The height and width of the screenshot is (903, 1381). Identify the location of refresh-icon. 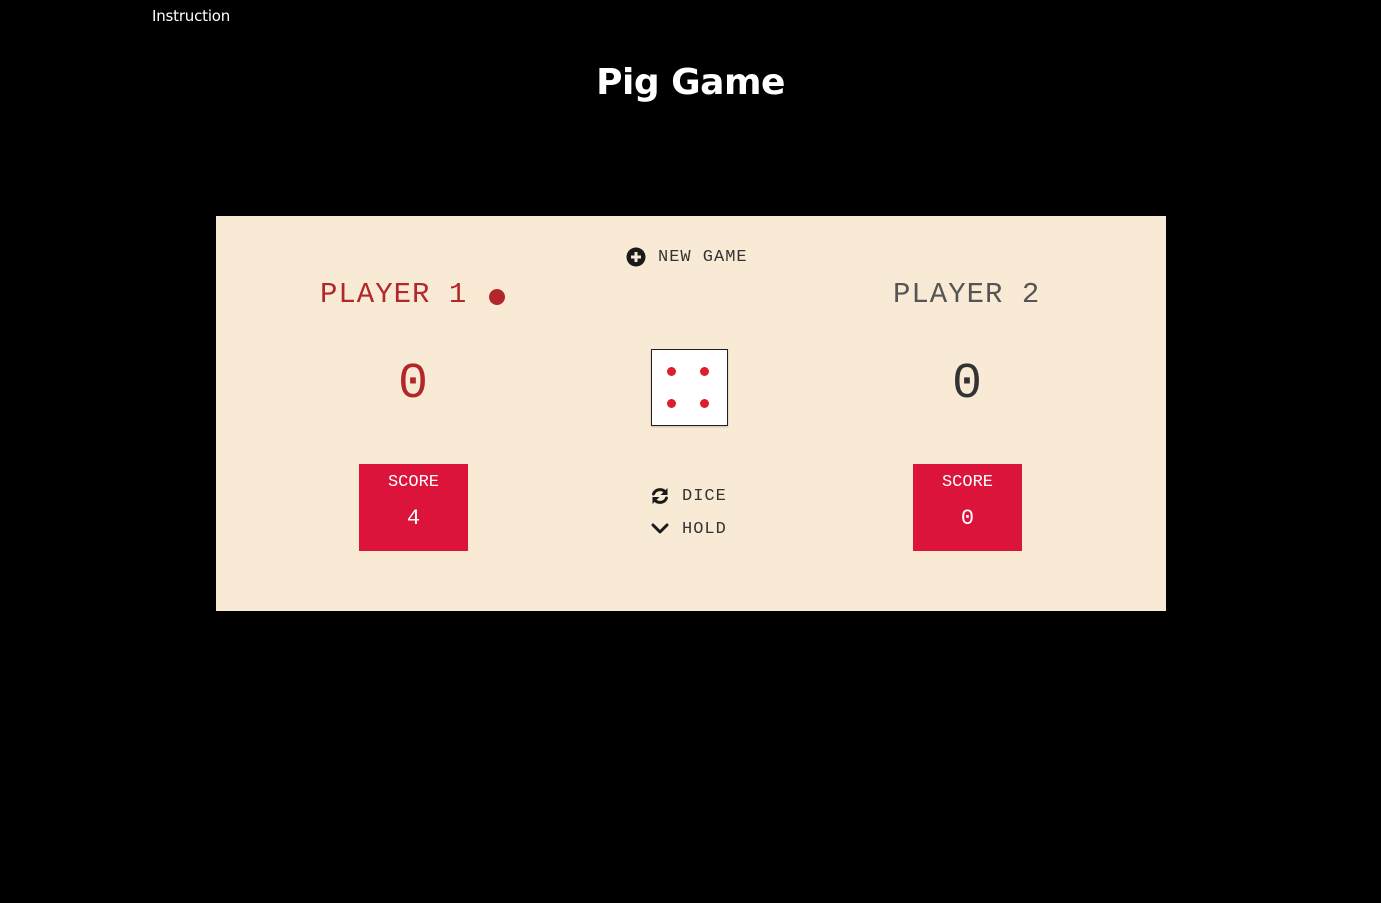
(660, 496).